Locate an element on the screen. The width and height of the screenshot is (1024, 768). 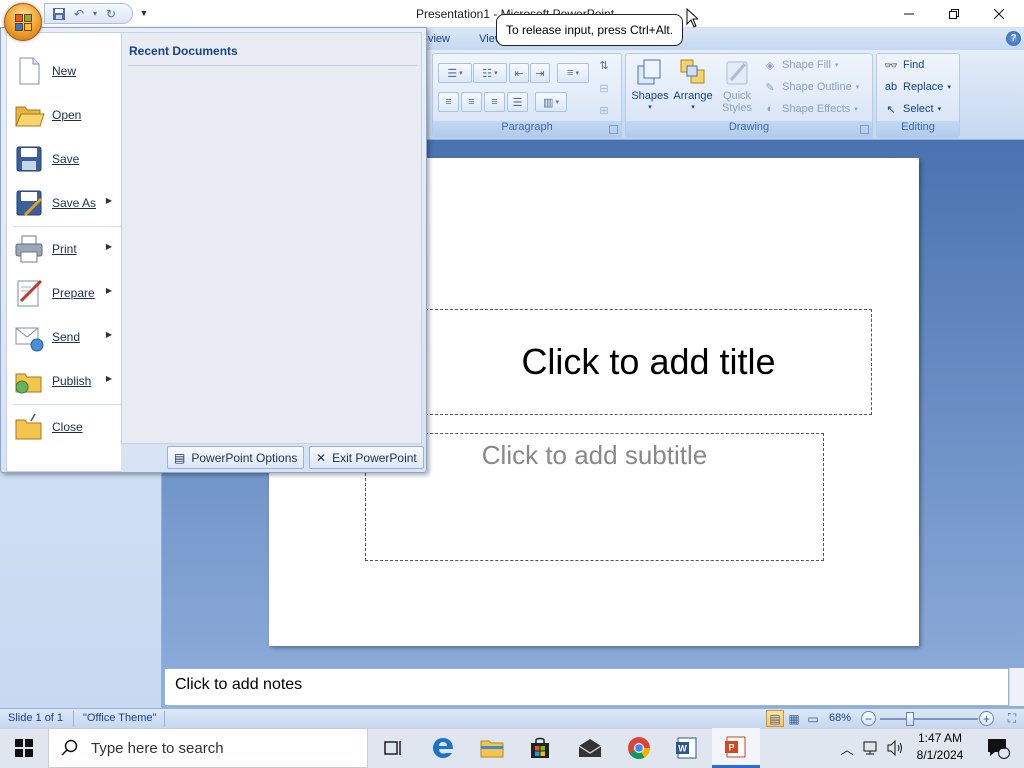
menu-item-label: Send is located at coordinates (66, 337).